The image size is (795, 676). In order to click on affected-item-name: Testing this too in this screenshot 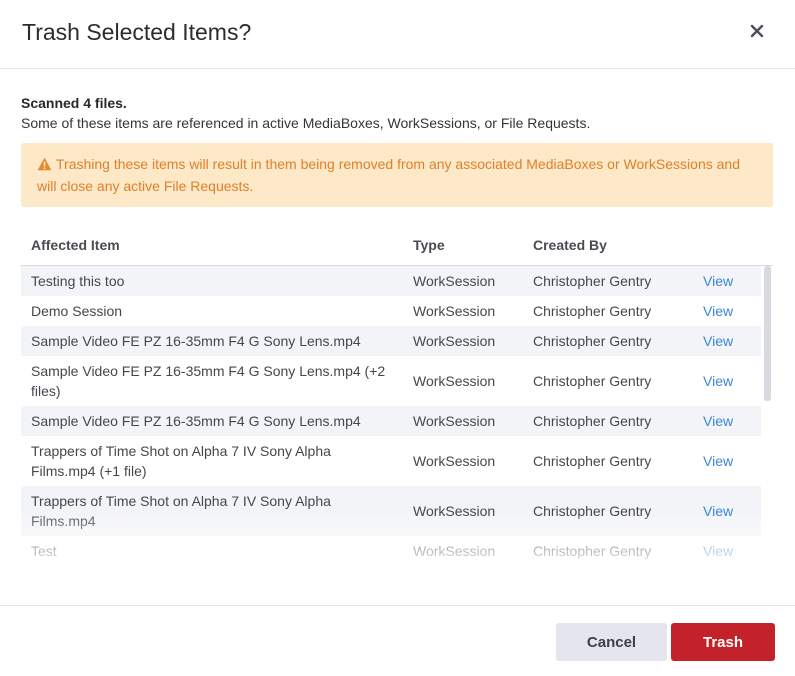, I will do `click(78, 281)`.